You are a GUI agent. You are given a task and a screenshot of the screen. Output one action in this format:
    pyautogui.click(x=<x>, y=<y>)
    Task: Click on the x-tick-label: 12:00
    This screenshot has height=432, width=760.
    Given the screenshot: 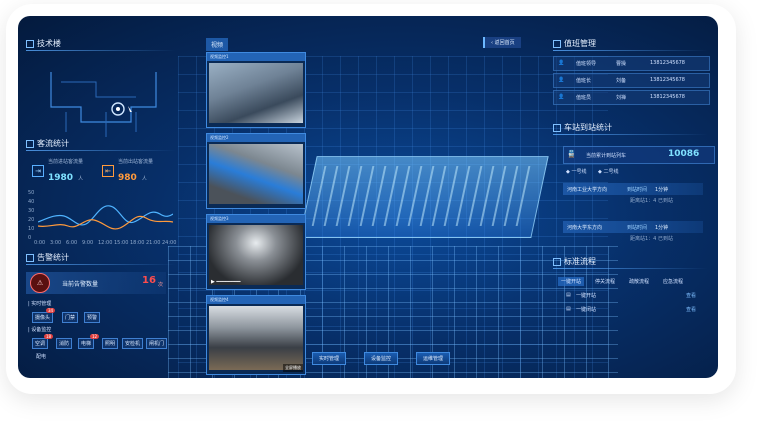 What is the action you would take?
    pyautogui.click(x=105, y=243)
    